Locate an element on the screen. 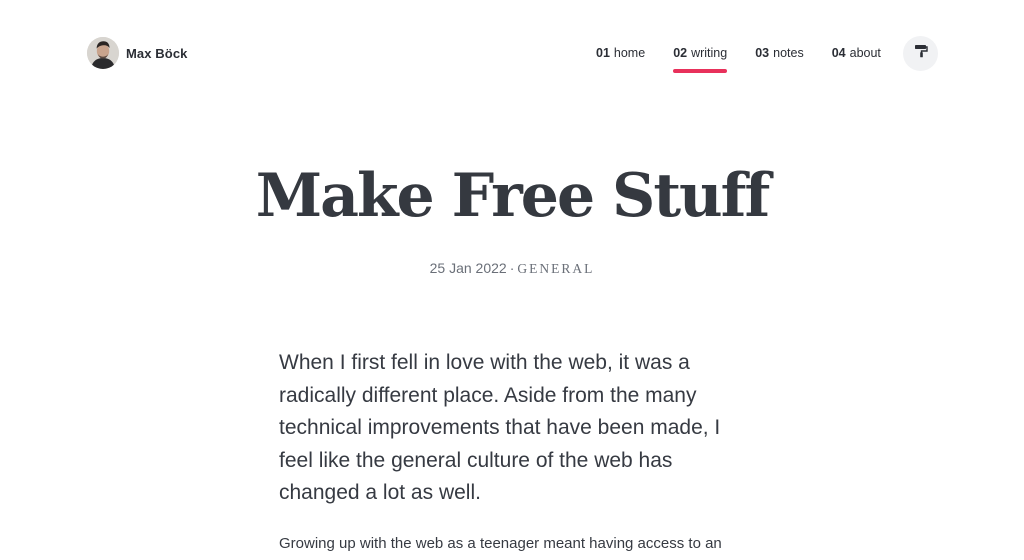 Image resolution: width=1024 pixels, height=560 pixels. avatar is located at coordinates (103, 53).